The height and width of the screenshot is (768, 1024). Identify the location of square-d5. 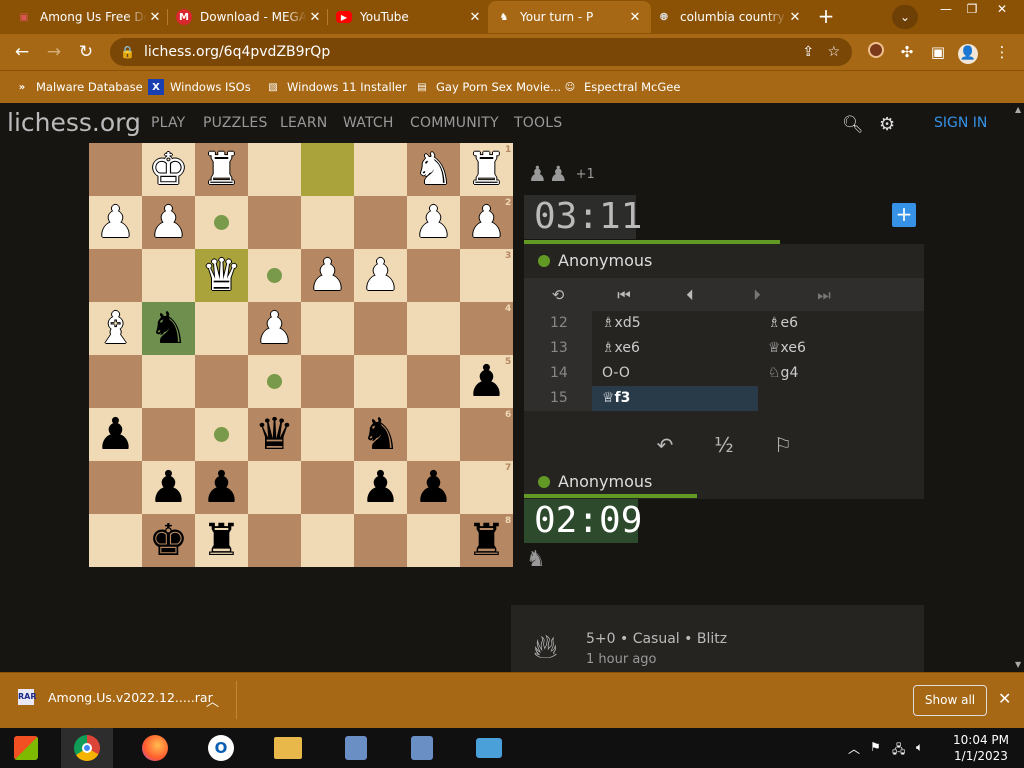
(327, 381).